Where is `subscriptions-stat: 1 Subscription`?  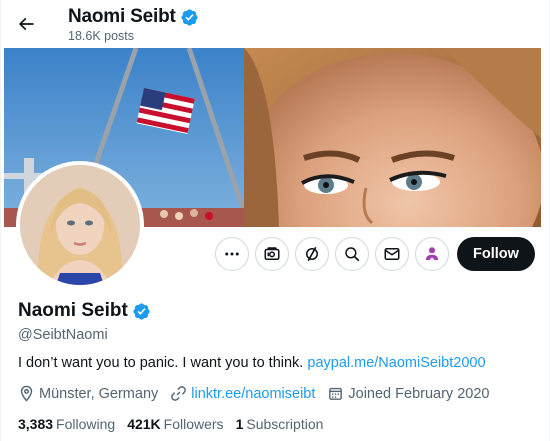 subscriptions-stat: 1 Subscription is located at coordinates (280, 424).